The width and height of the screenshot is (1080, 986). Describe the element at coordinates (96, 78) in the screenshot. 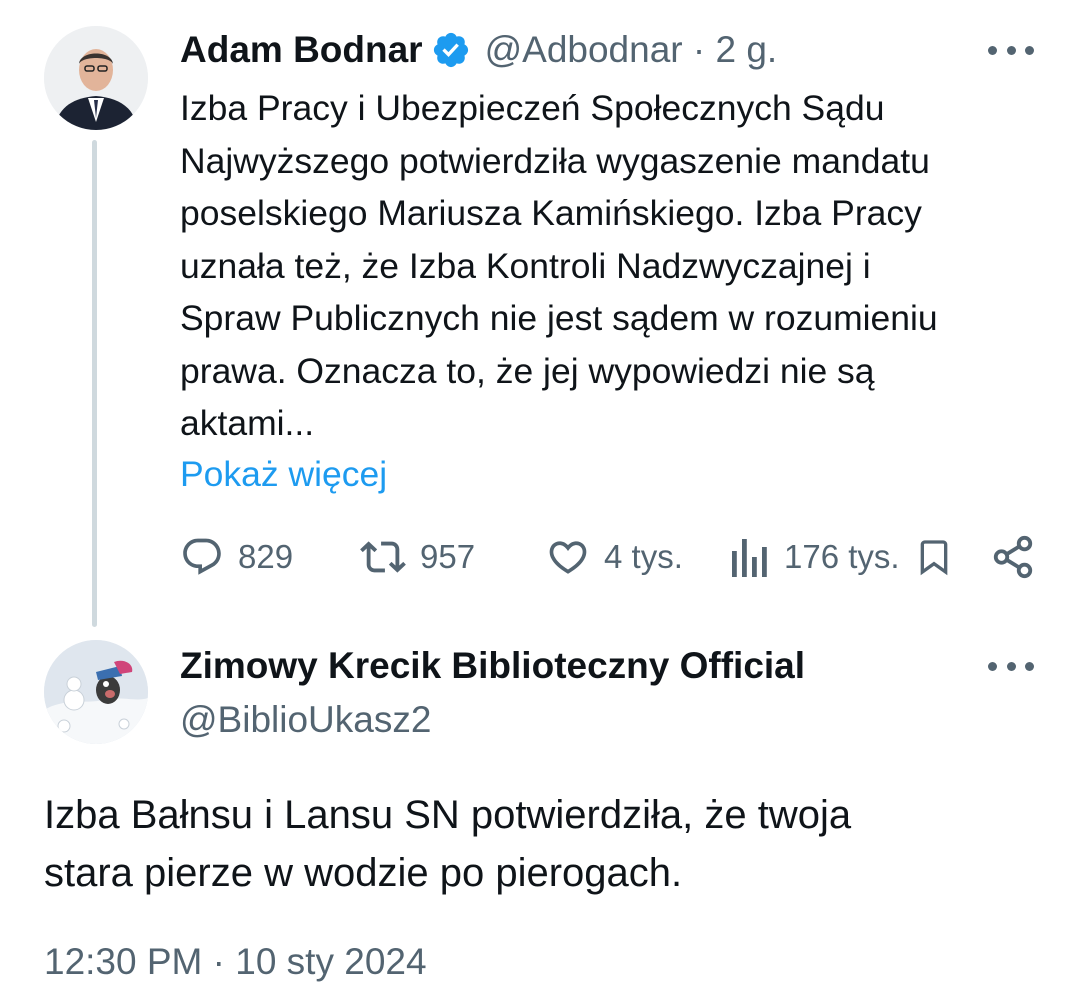

I see `author-avatar` at that location.